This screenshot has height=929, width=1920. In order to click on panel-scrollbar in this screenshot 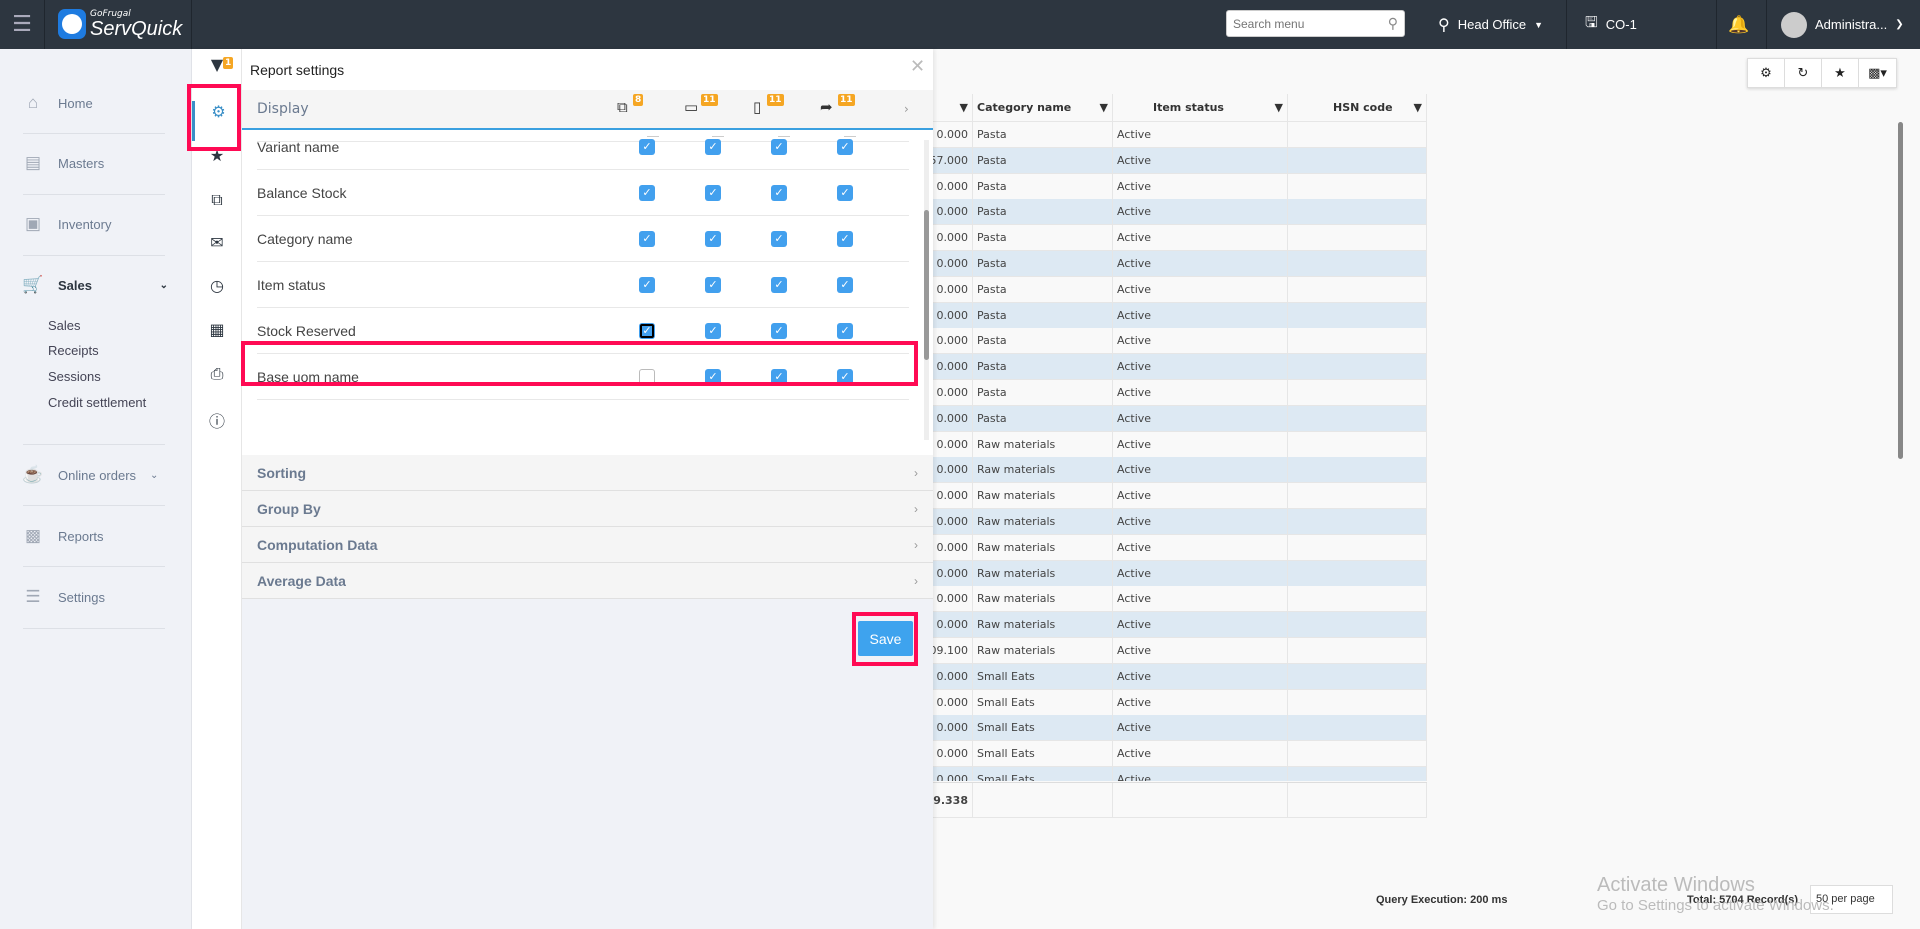, I will do `click(926, 290)`.